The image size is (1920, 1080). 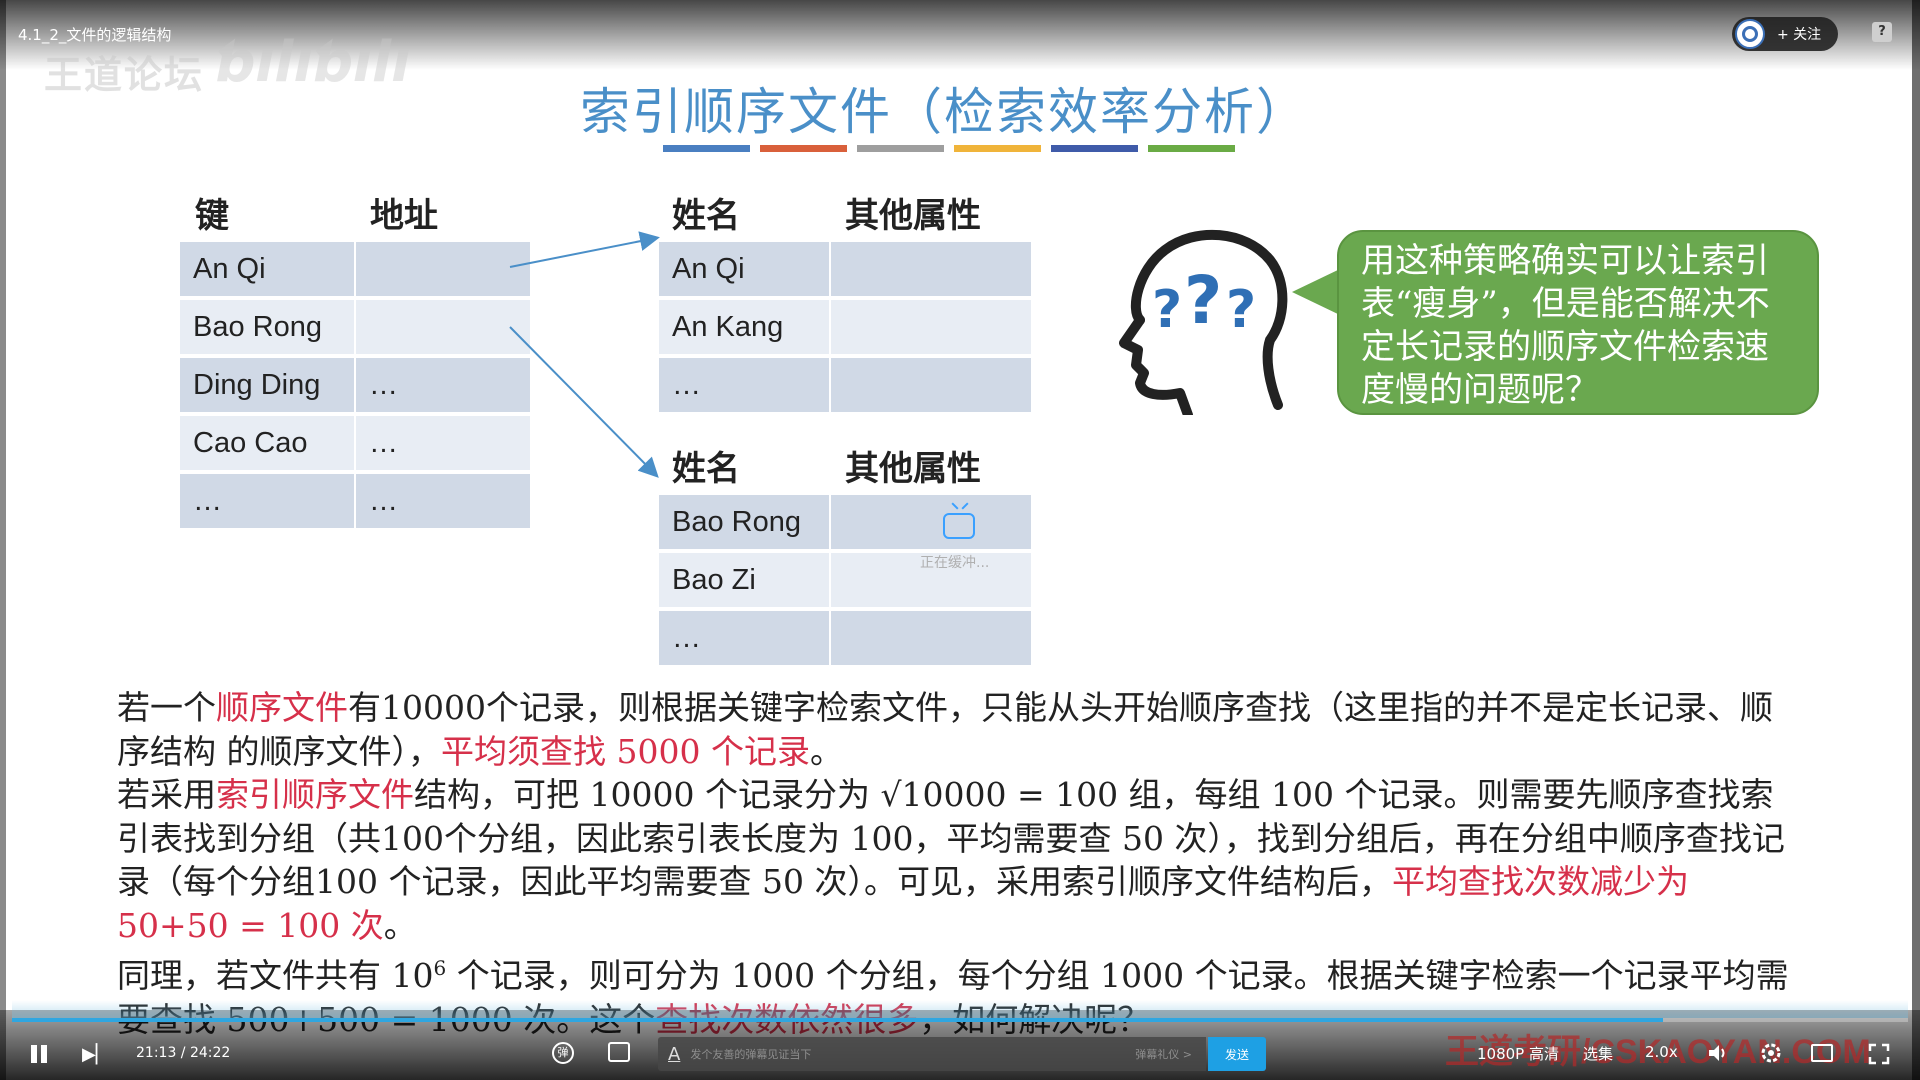 What do you see at coordinates (212, 216) in the screenshot?
I see `index-table-header-key: 键` at bounding box center [212, 216].